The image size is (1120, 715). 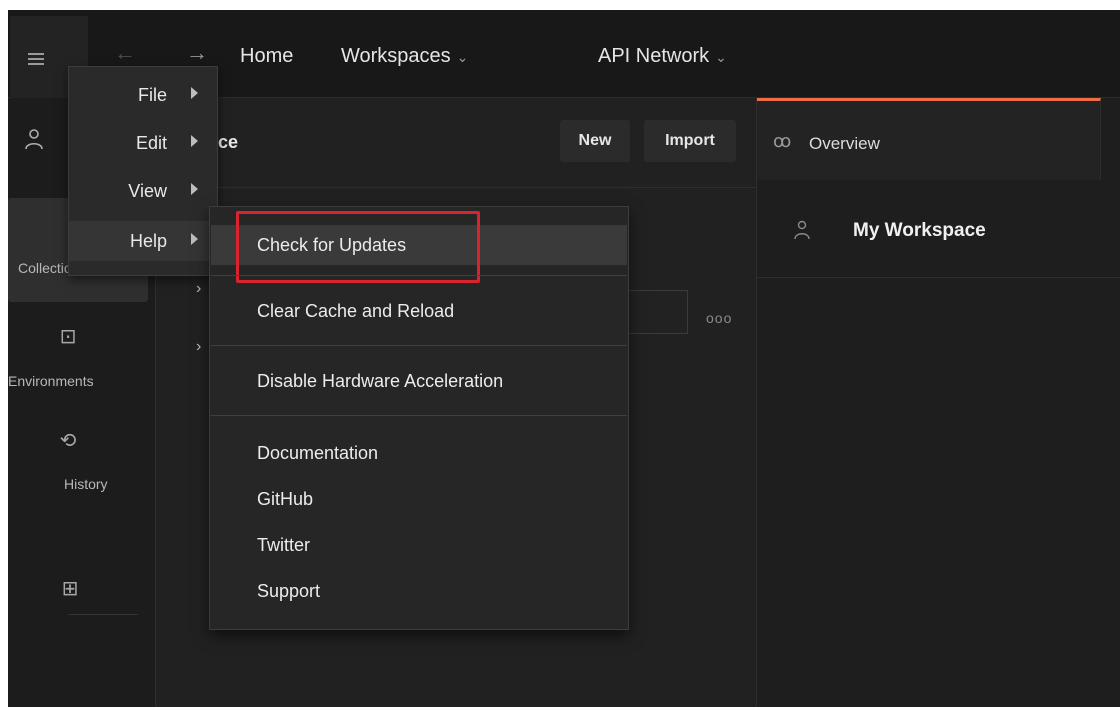 I want to click on menu-item-label: File, so click(x=152, y=95).